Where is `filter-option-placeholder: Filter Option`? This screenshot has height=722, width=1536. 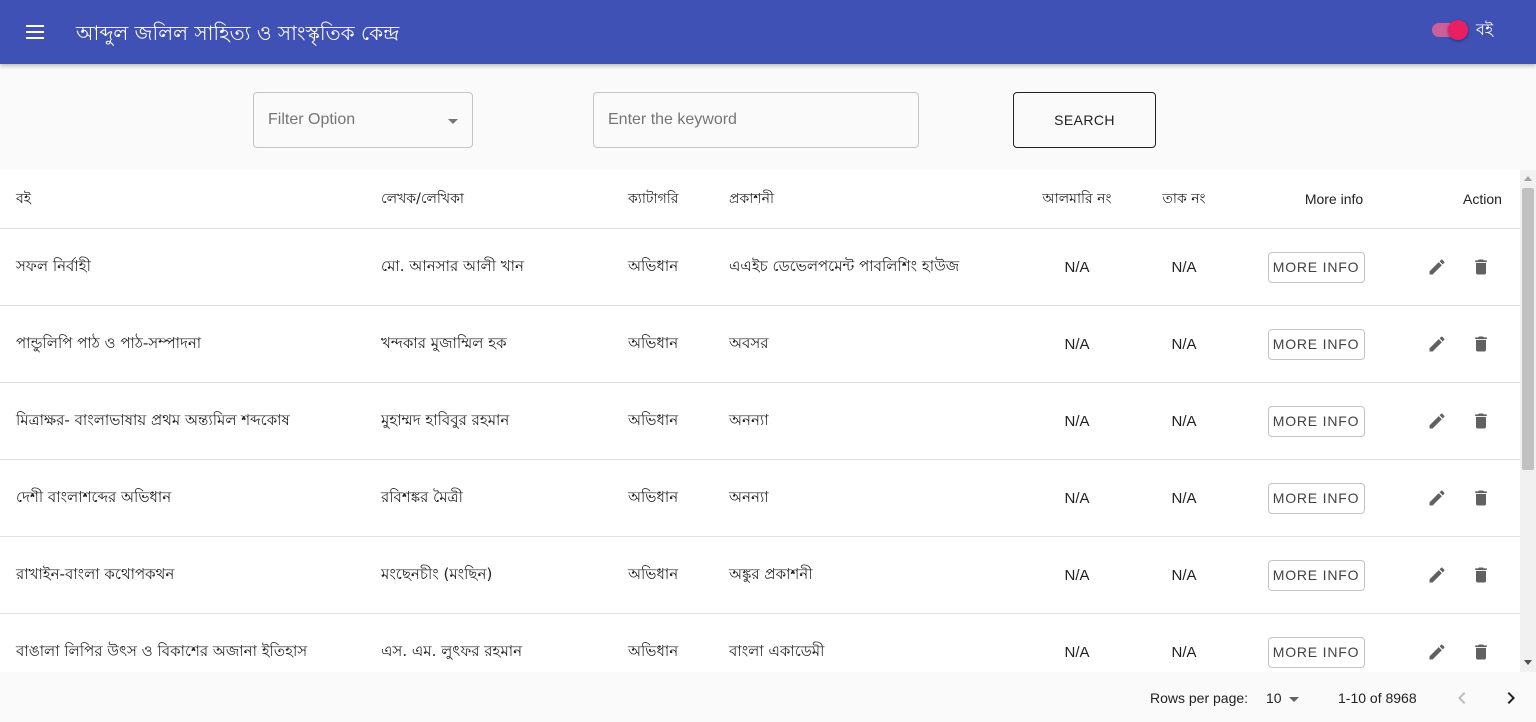 filter-option-placeholder: Filter Option is located at coordinates (312, 119).